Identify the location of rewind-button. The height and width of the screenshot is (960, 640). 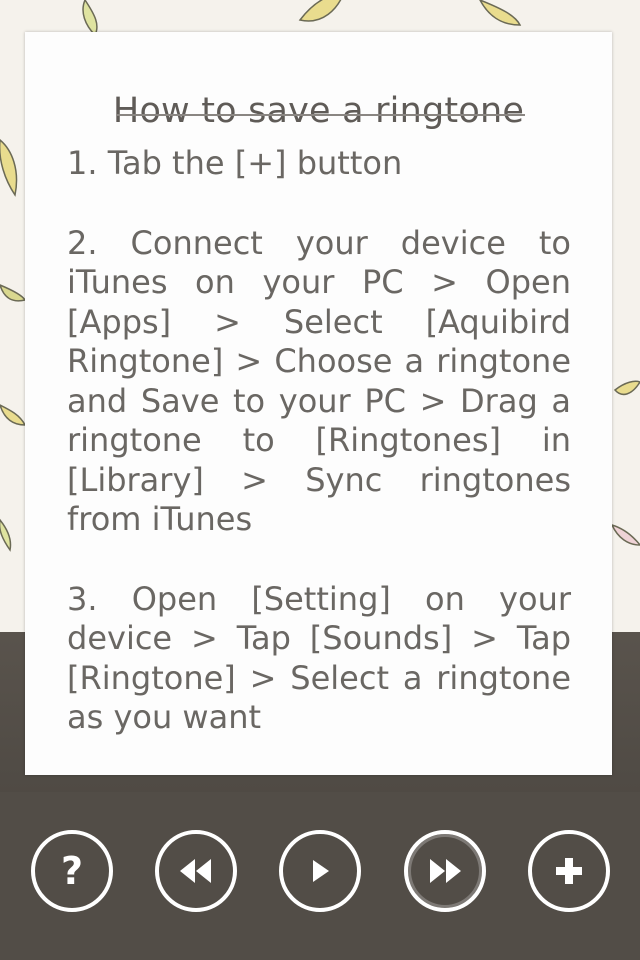
(196, 871).